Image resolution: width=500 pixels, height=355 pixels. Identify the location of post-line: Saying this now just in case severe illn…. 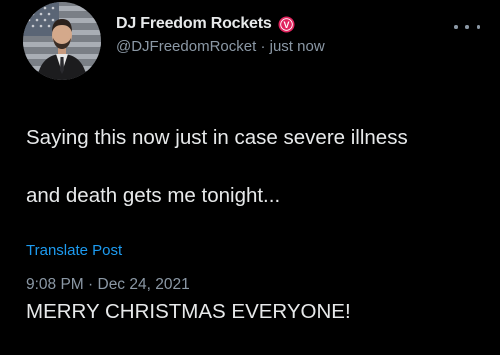
(217, 137).